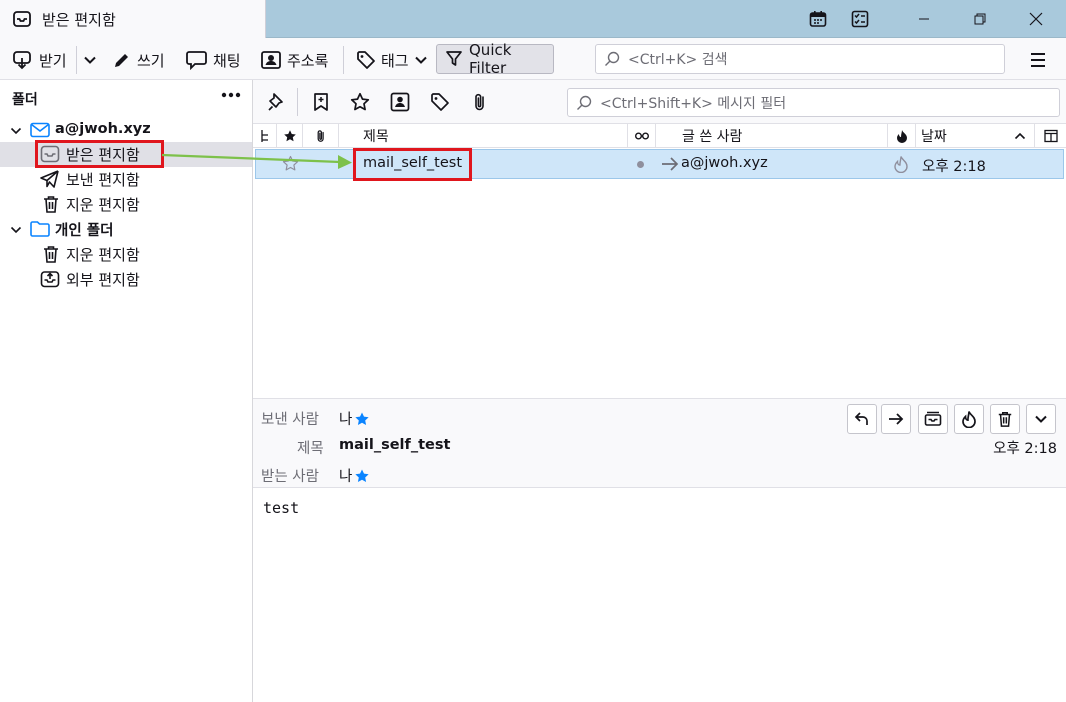 The image size is (1066, 702). What do you see at coordinates (277, 102) in the screenshot?
I see `sticky-pin-icon` at bounding box center [277, 102].